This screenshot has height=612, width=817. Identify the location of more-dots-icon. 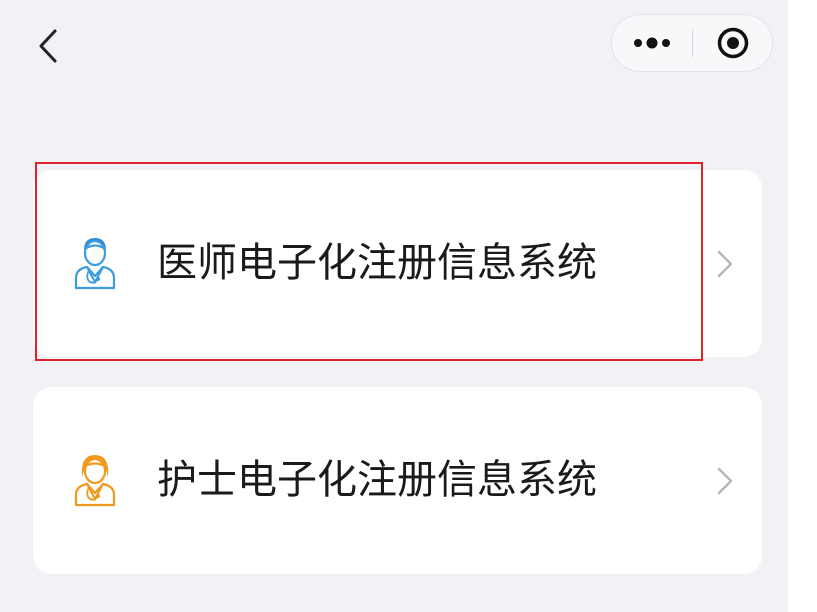
(652, 43).